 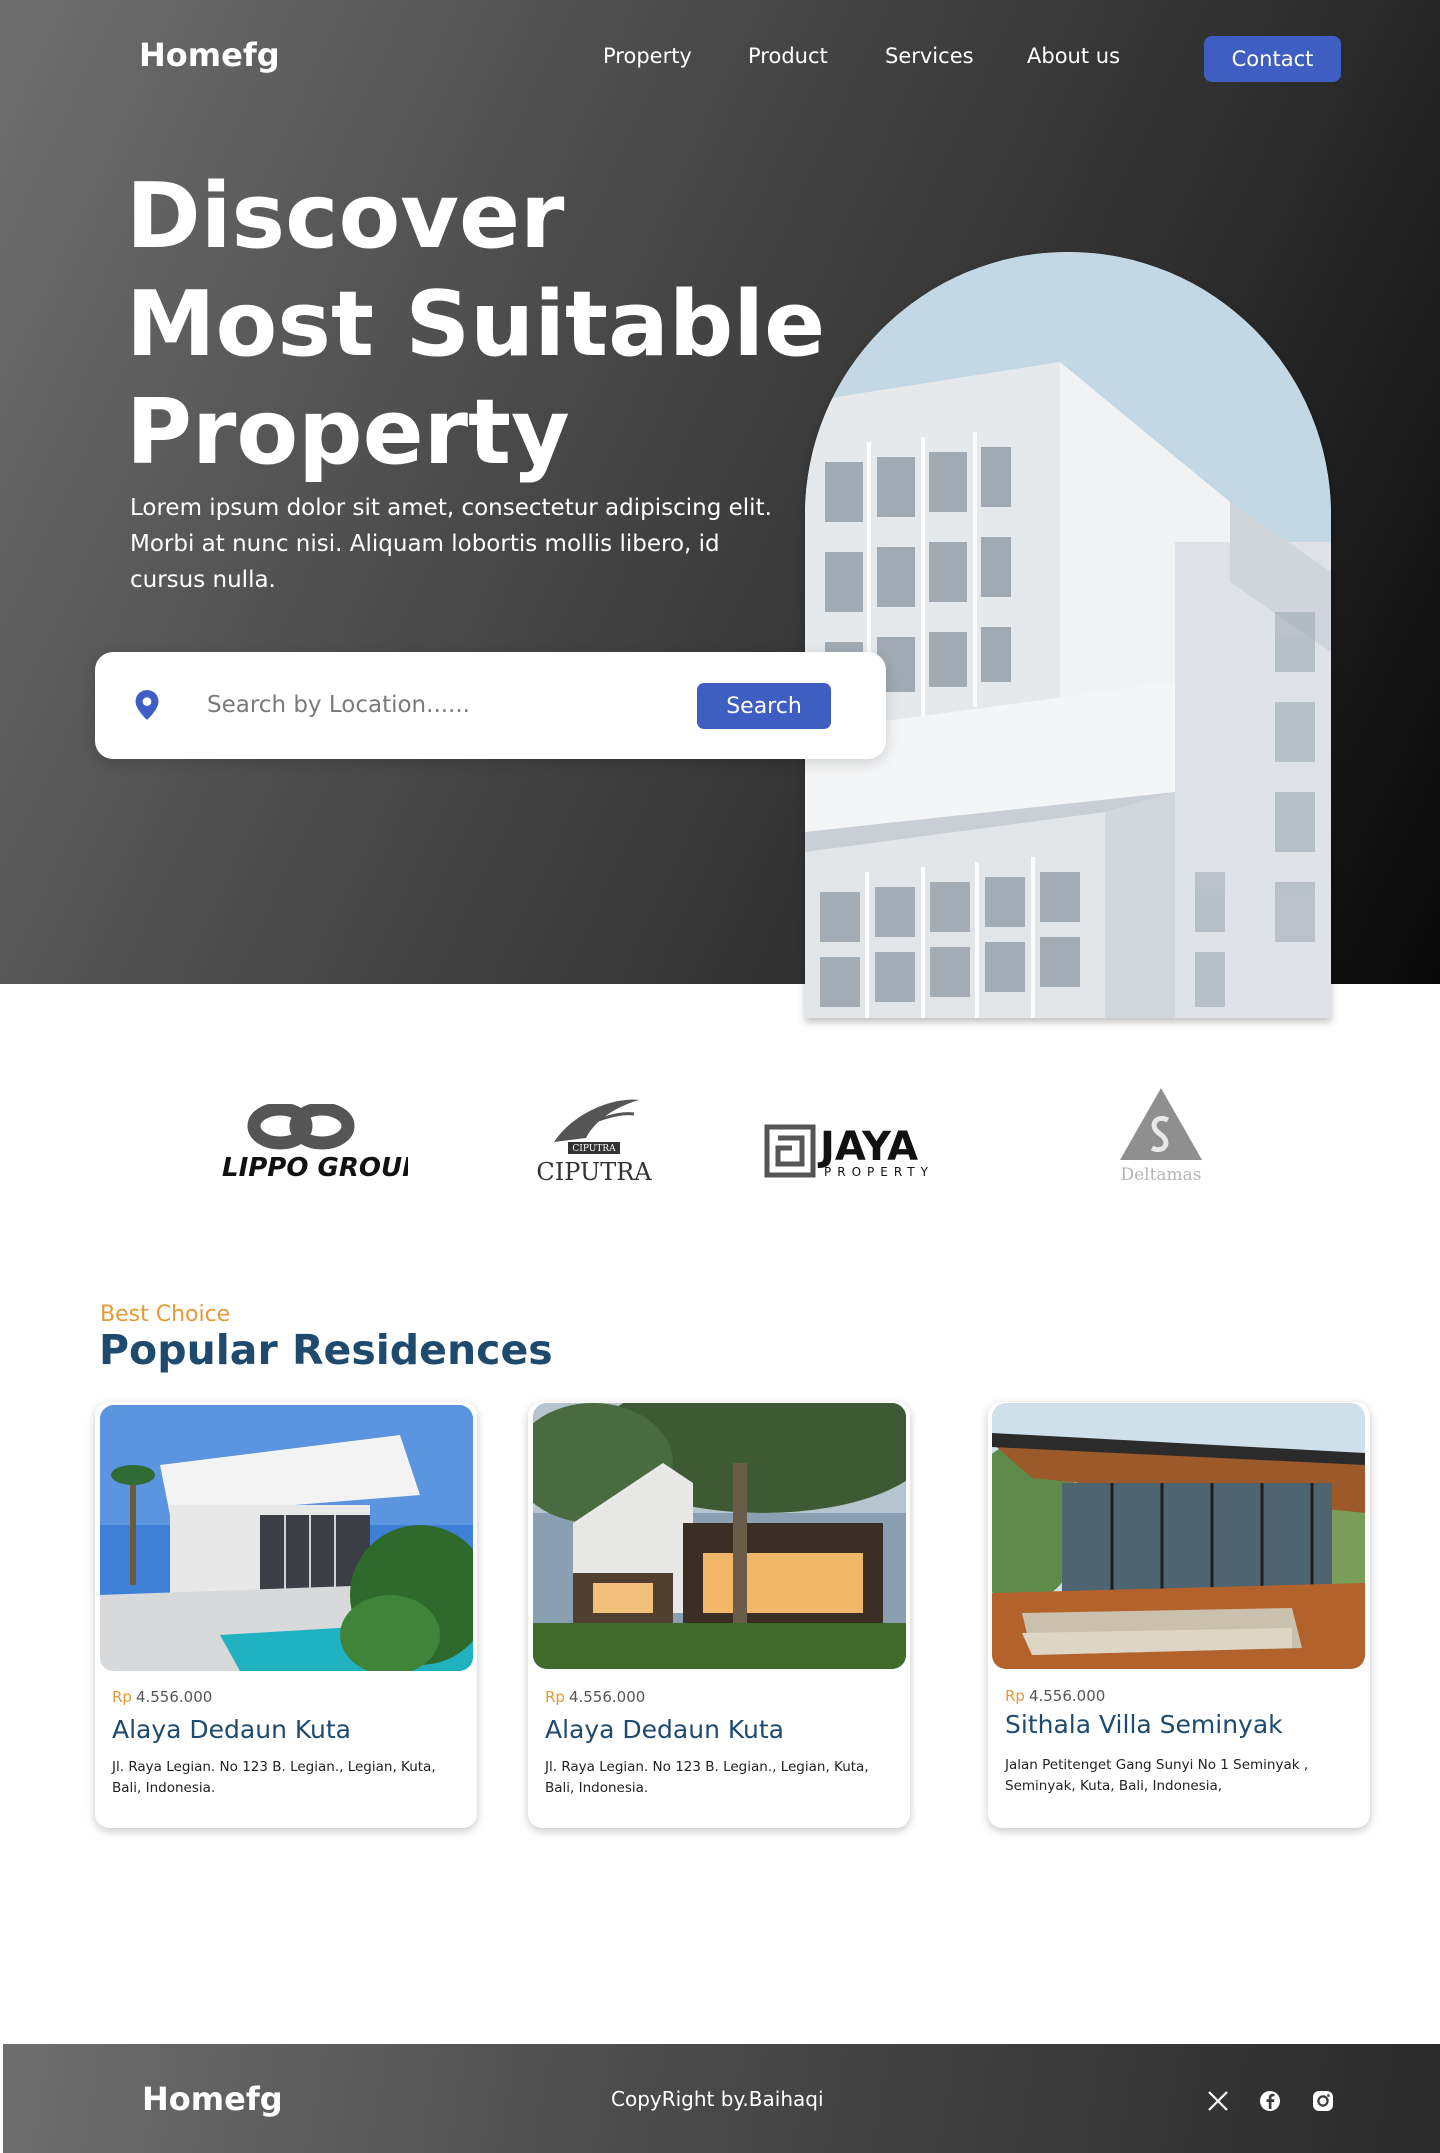 What do you see at coordinates (348, 432) in the screenshot?
I see `headline-line-3: Property` at bounding box center [348, 432].